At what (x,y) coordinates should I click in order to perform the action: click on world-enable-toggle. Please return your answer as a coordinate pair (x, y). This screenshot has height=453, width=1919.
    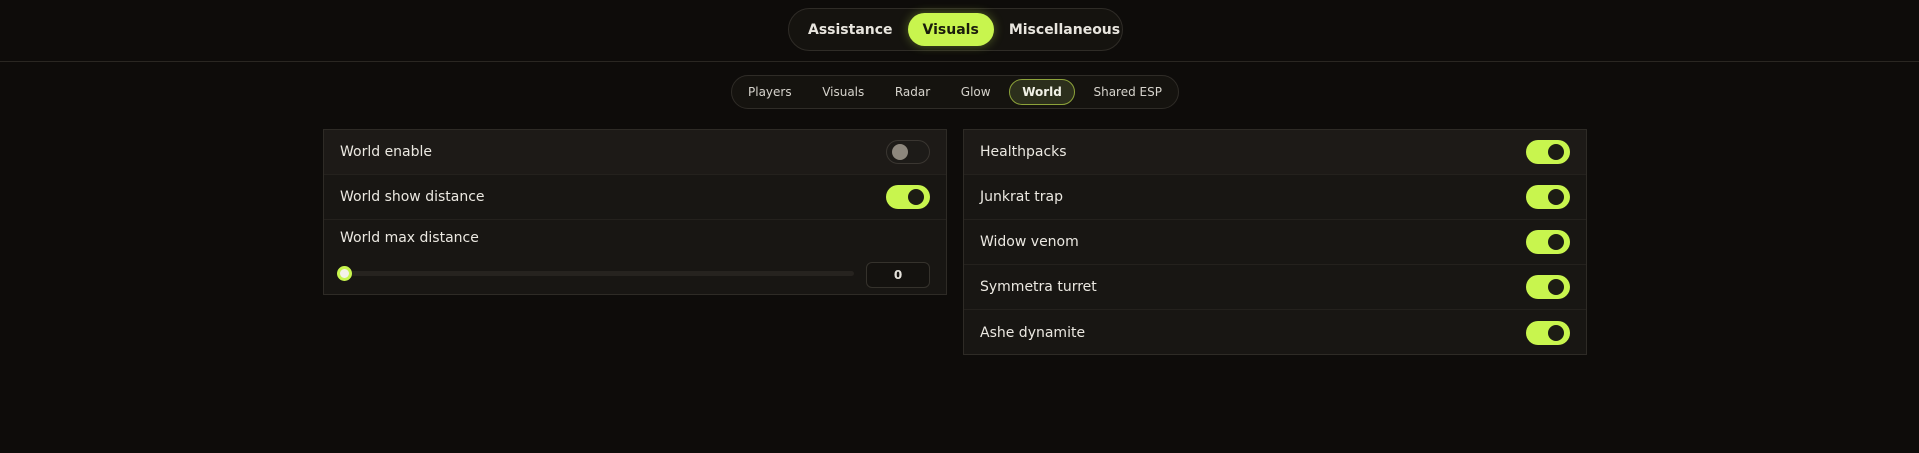
    Looking at the image, I should click on (908, 152).